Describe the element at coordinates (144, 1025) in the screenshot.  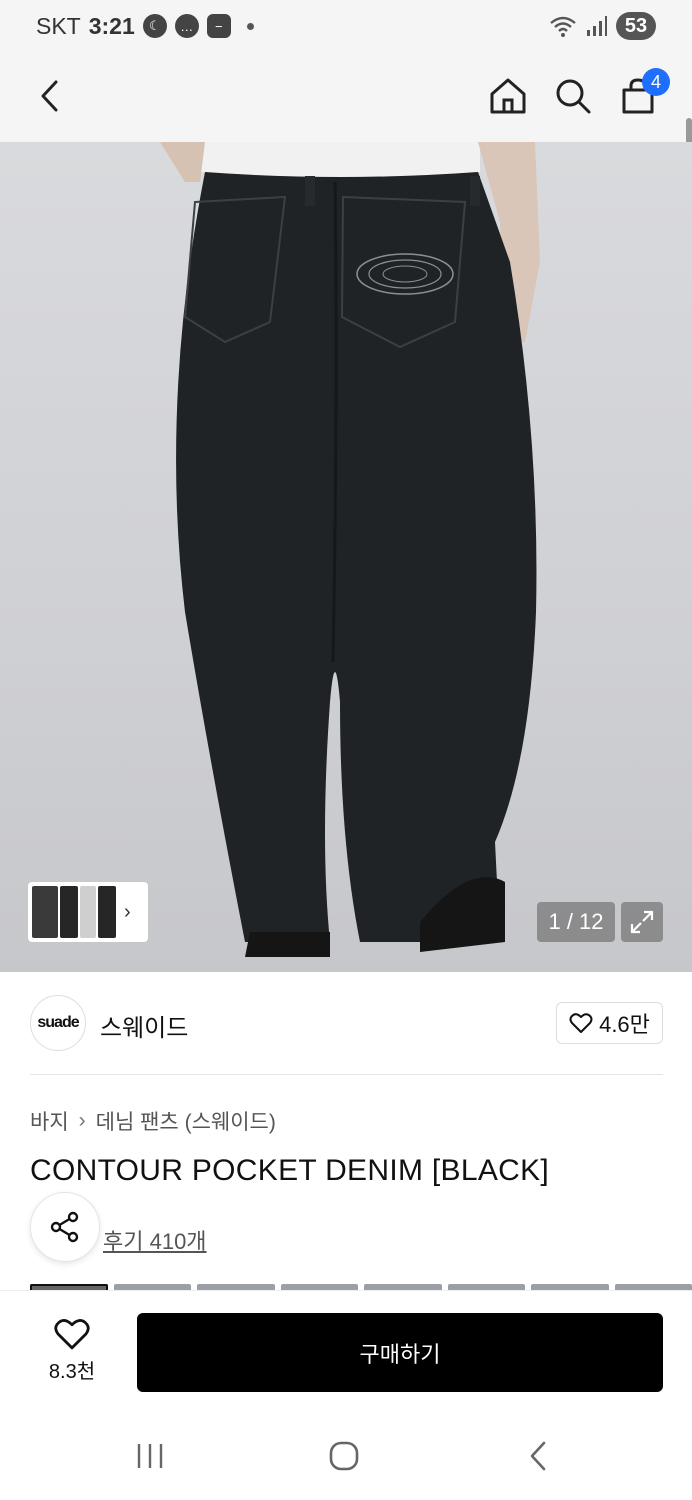
I see `brand-name: 스웨이드` at that location.